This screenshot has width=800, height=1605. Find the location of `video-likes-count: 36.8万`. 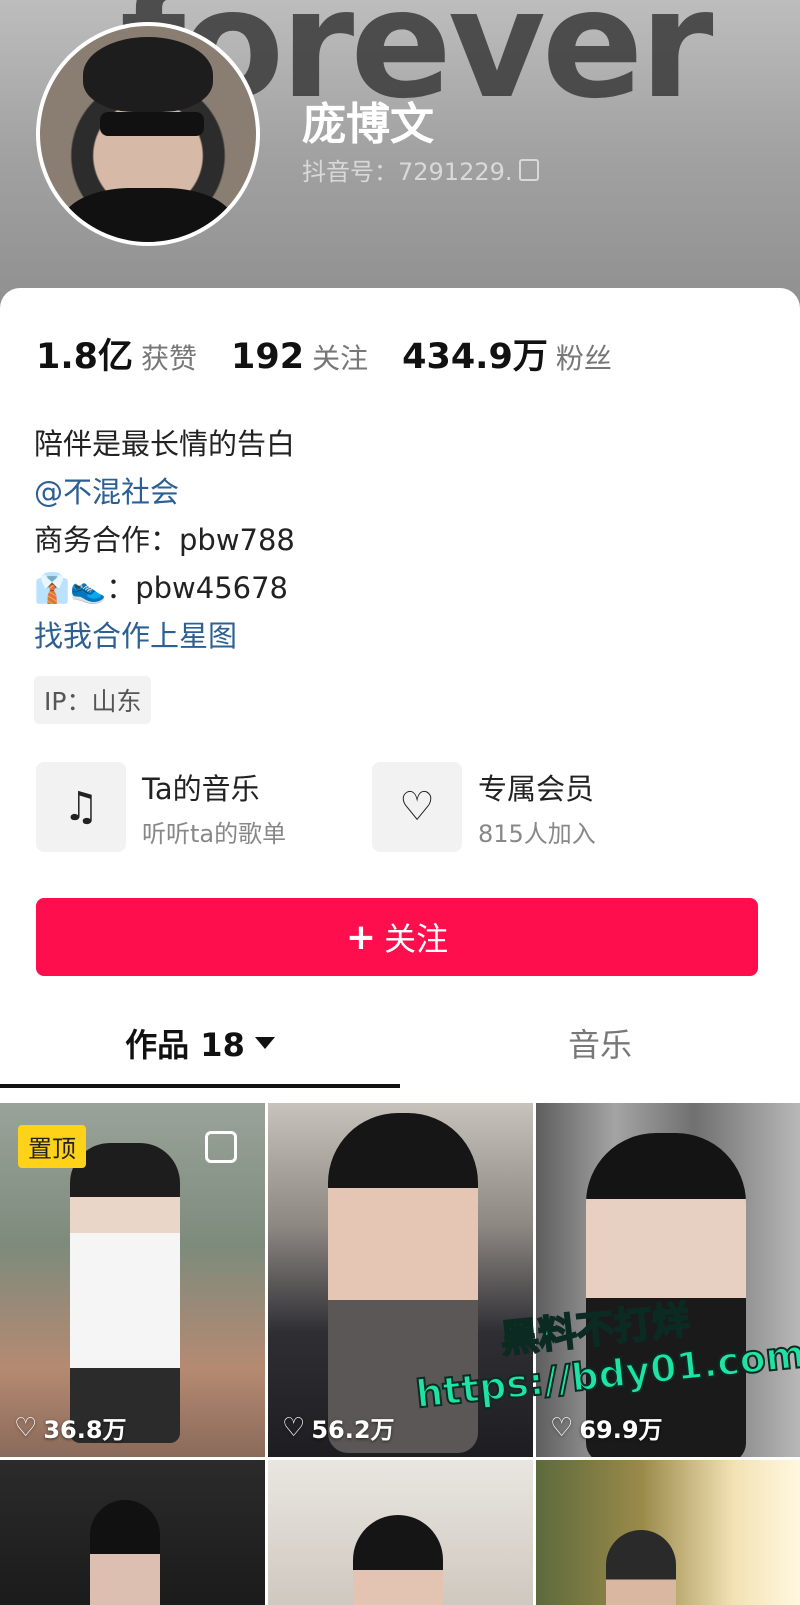

video-likes-count: 36.8万 is located at coordinates (85, 1430).